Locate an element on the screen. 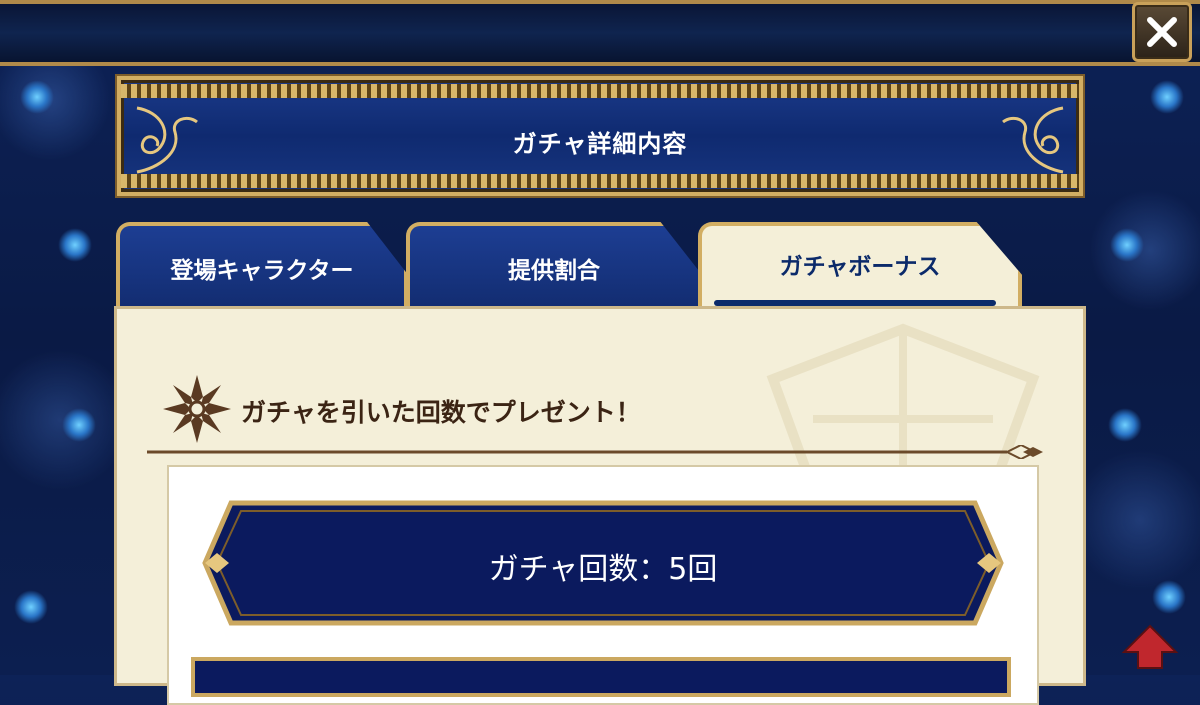 The height and width of the screenshot is (705, 1200). section-header: ガチャを引いた回数でプレゼント！ is located at coordinates (601, 408).